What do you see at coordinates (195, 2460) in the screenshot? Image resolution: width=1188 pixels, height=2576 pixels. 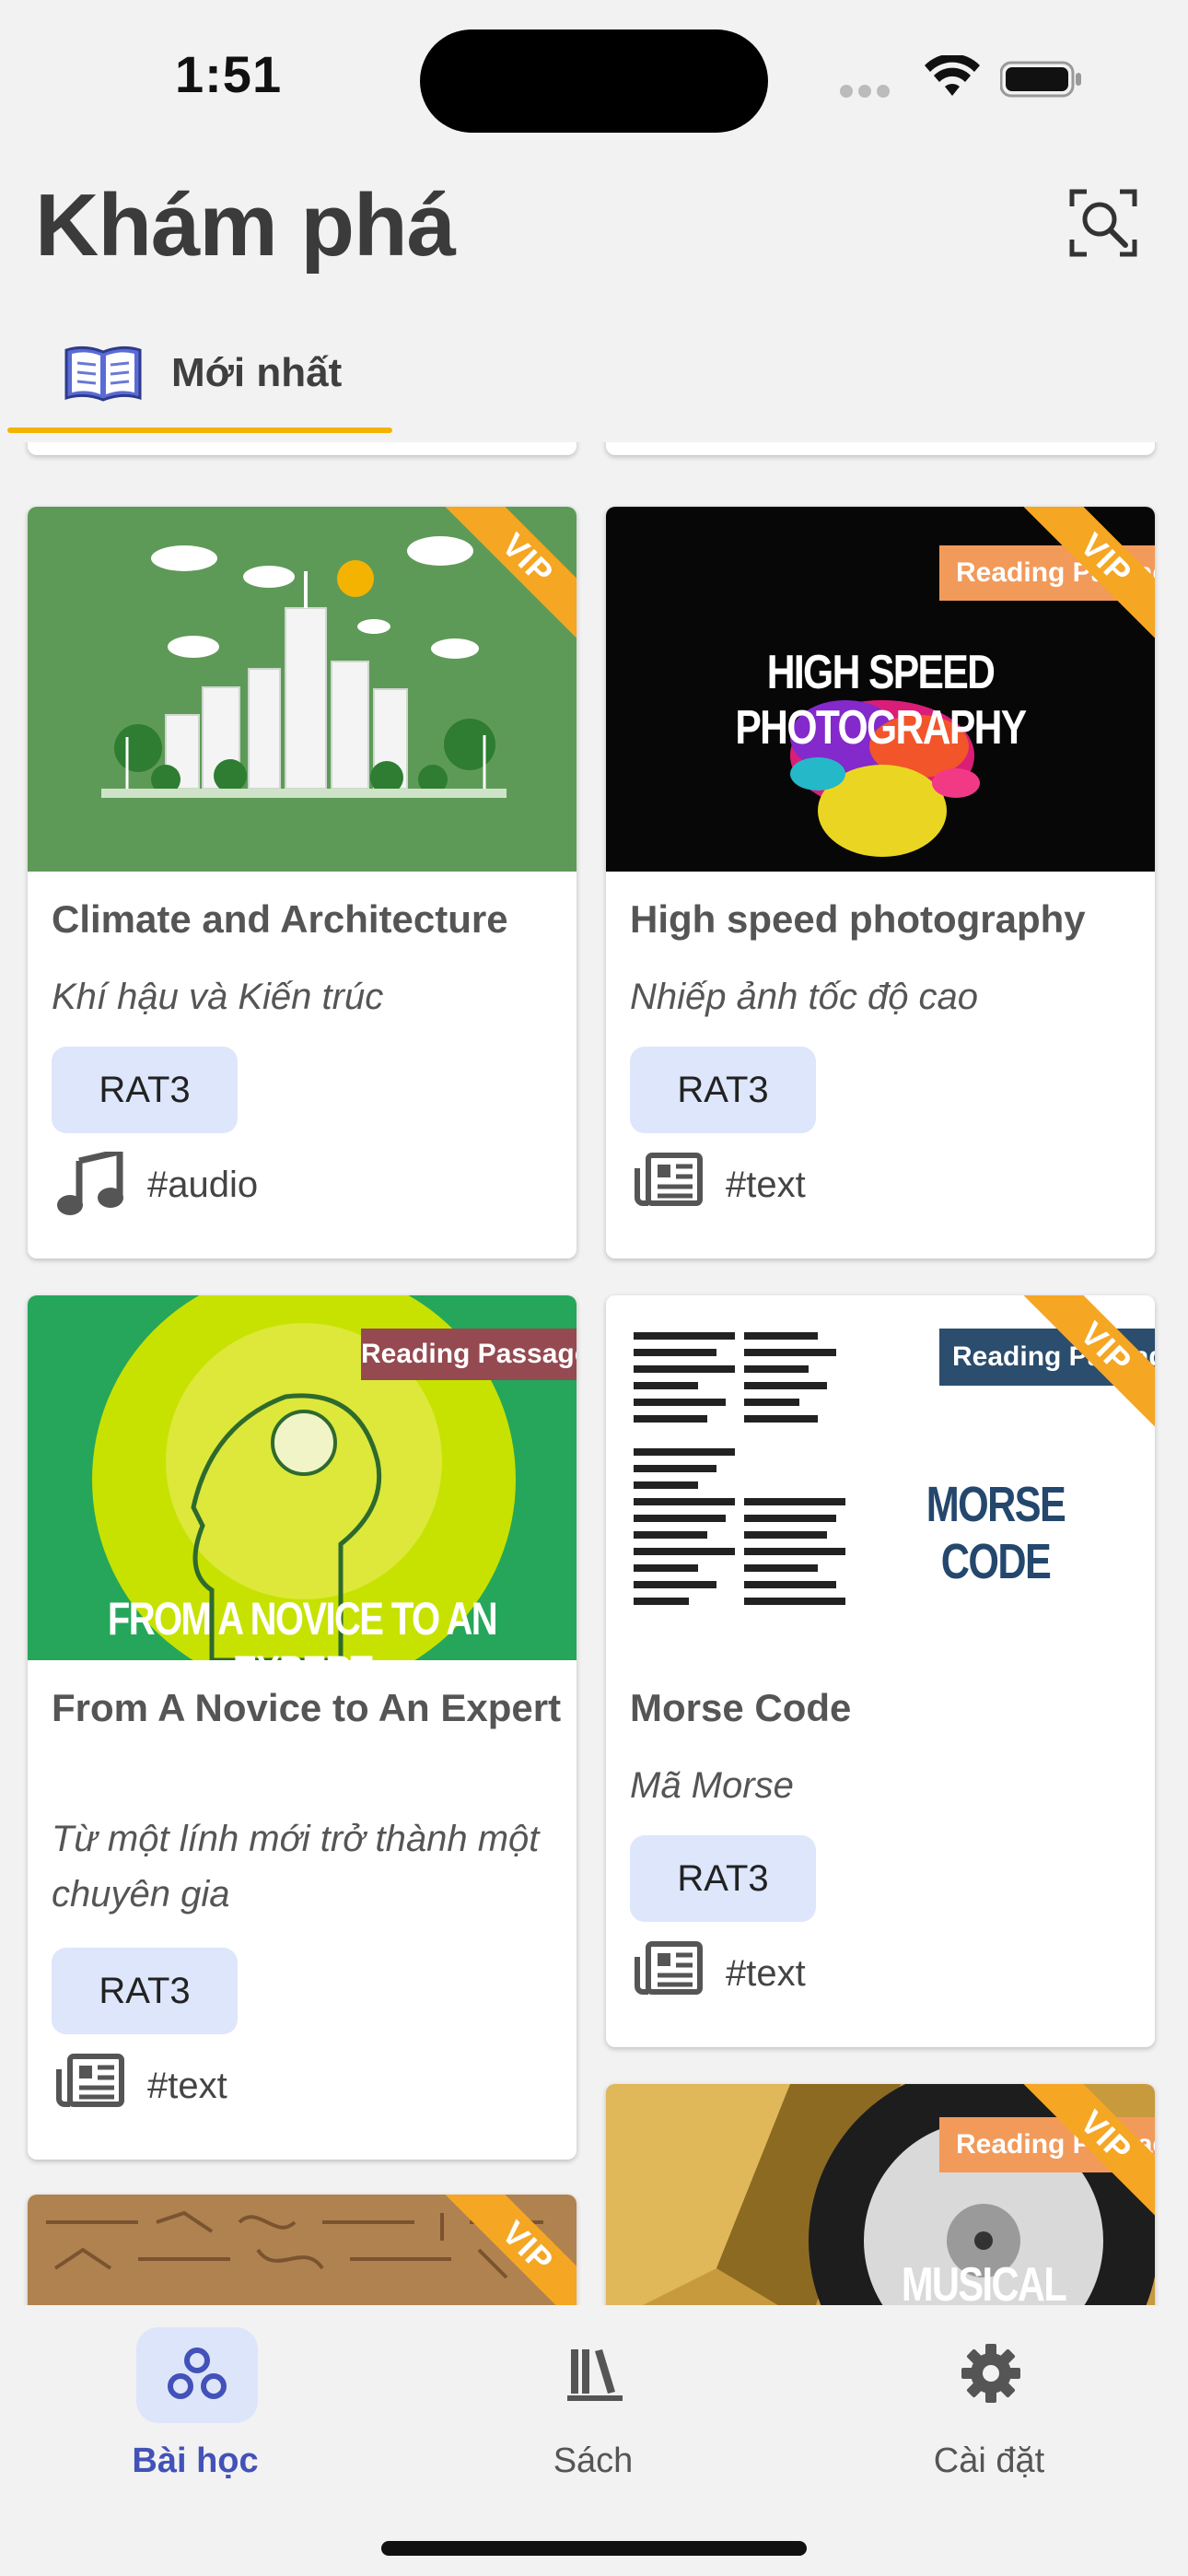 I see `nav-label: Bài học` at bounding box center [195, 2460].